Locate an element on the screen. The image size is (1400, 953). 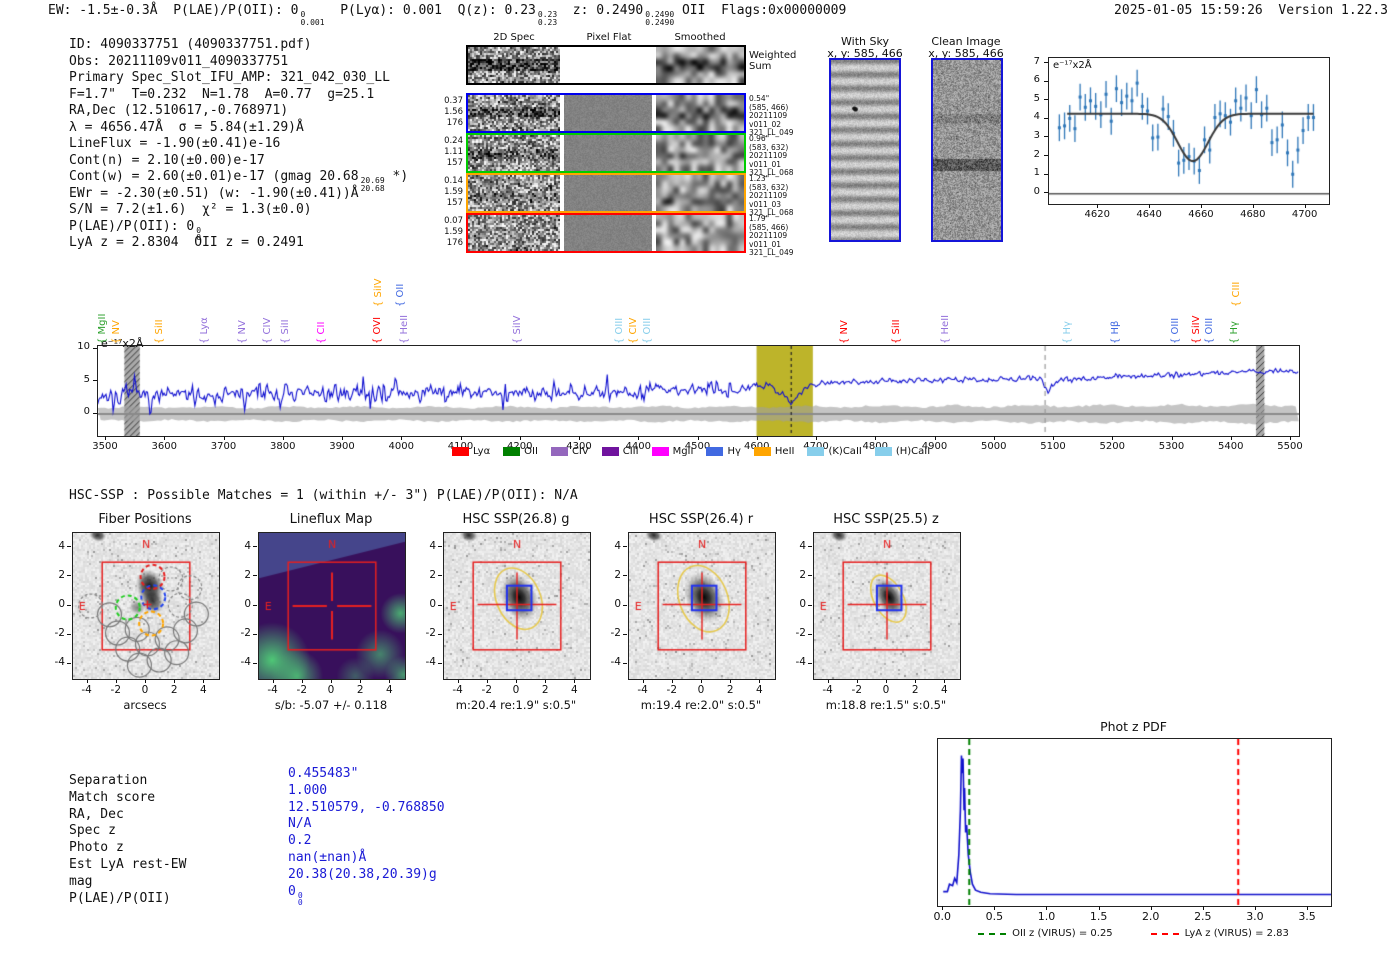
emission-line-label-MgII: { MgII is located at coordinates (103, 328).